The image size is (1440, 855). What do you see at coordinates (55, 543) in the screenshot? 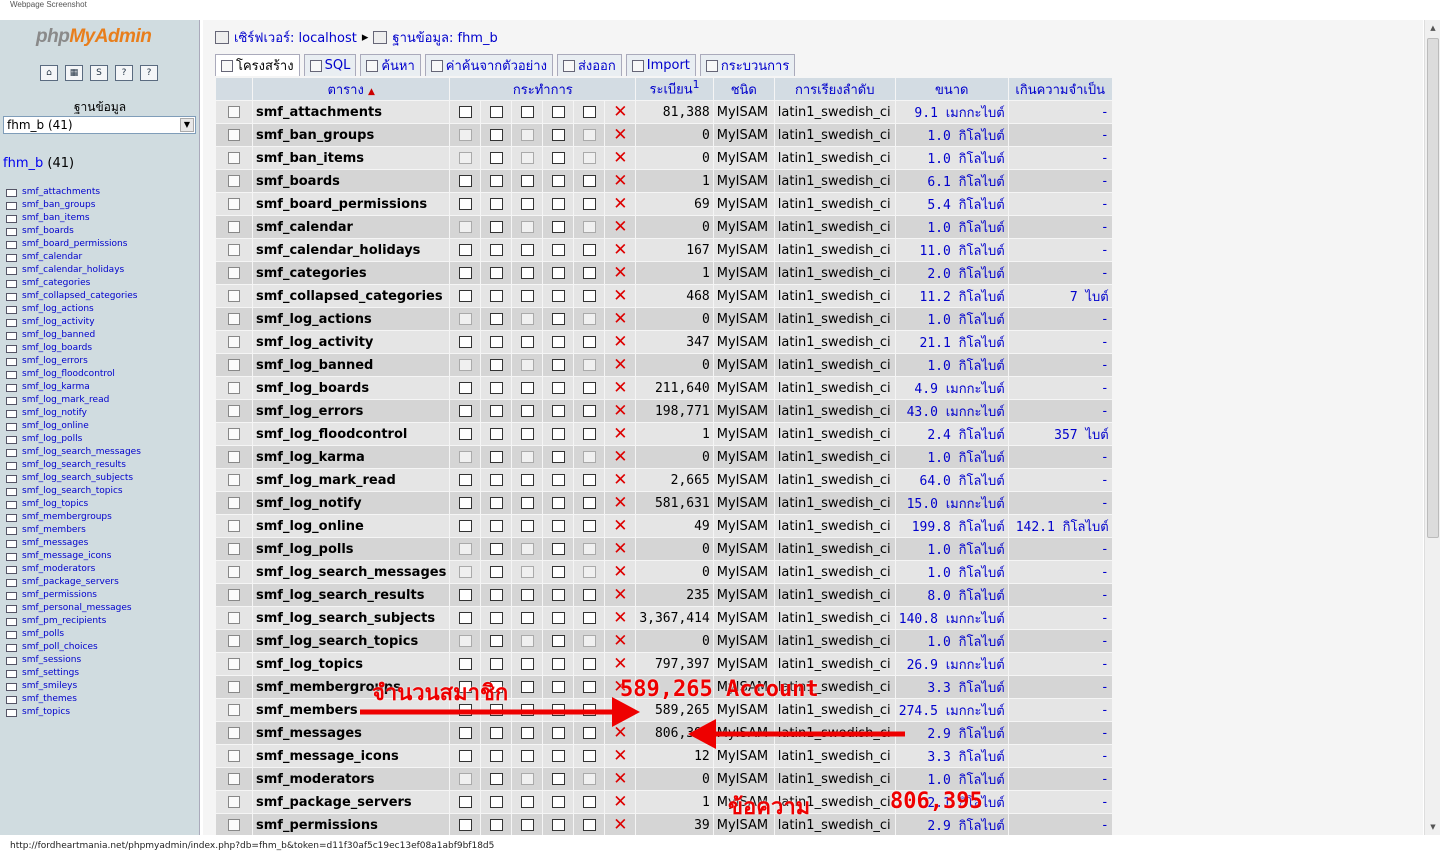
I see `sidebar-table-label: smf_messages` at bounding box center [55, 543].